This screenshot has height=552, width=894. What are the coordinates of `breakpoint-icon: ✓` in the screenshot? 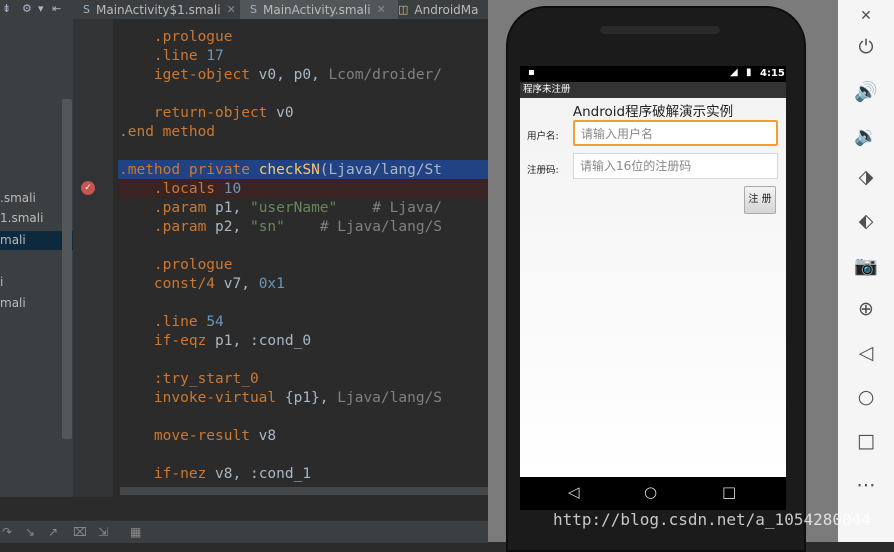 It's located at (88, 188).